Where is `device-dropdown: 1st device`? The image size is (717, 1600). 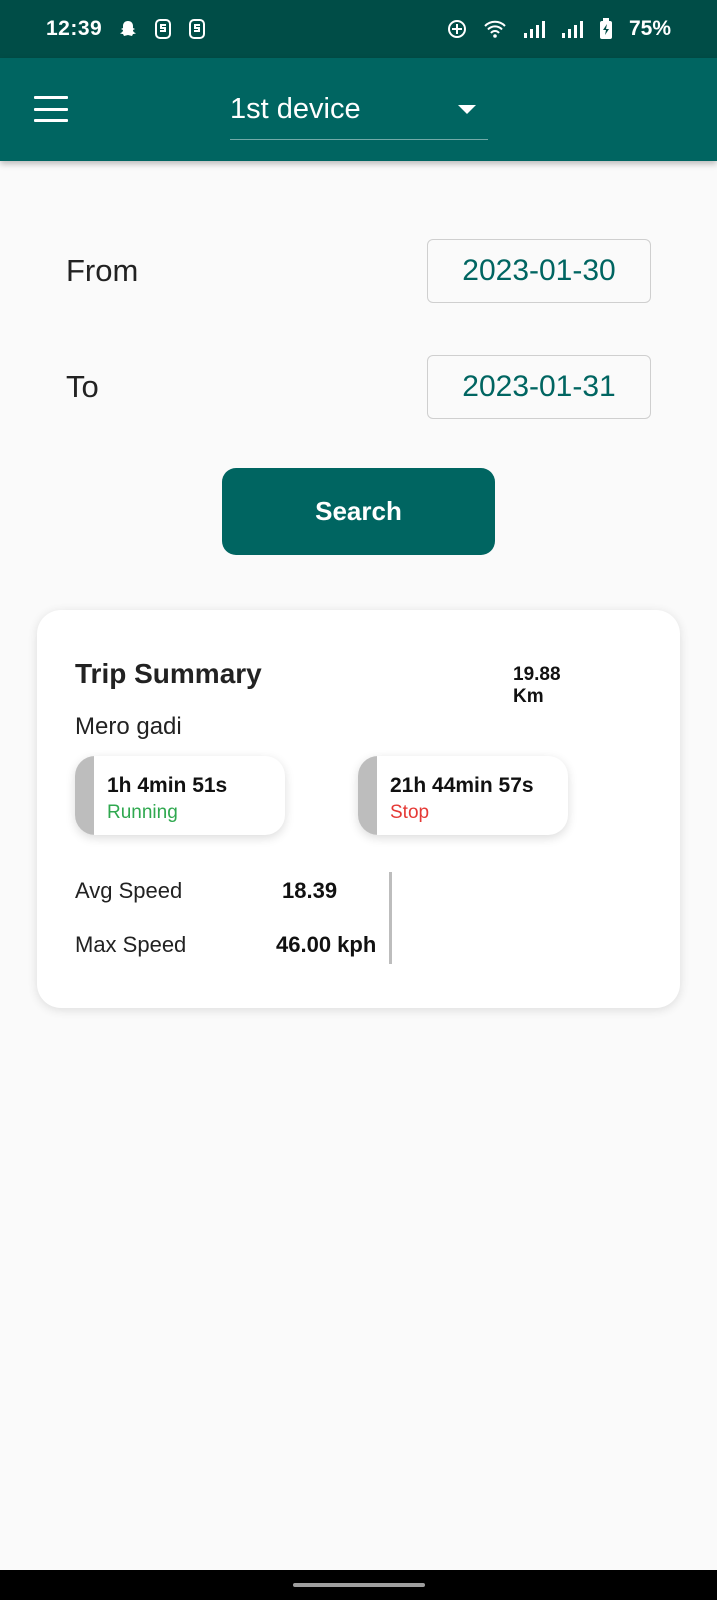 device-dropdown: 1st device is located at coordinates (359, 110).